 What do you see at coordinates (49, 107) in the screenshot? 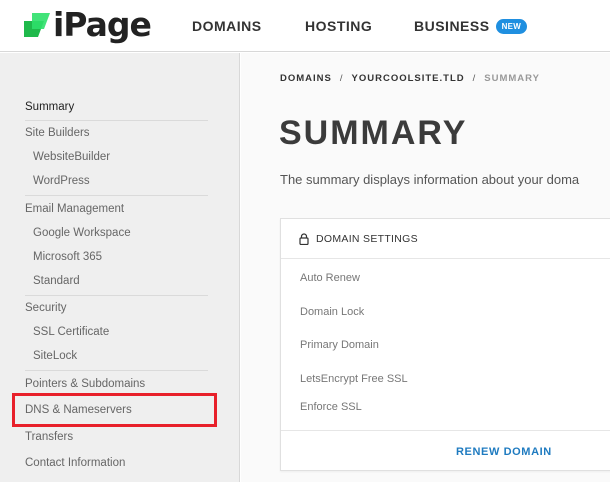
I see `sidebar-item-summary: Summary` at bounding box center [49, 107].